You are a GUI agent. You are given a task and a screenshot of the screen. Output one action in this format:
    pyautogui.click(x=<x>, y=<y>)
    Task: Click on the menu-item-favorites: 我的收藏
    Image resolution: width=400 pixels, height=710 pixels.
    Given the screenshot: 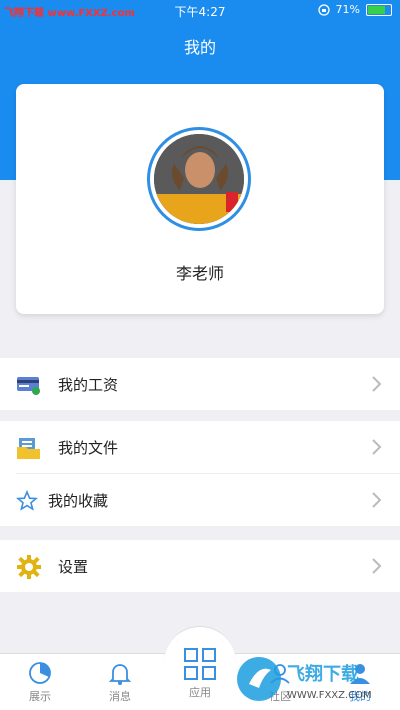 What is the action you would take?
    pyautogui.click(x=200, y=500)
    